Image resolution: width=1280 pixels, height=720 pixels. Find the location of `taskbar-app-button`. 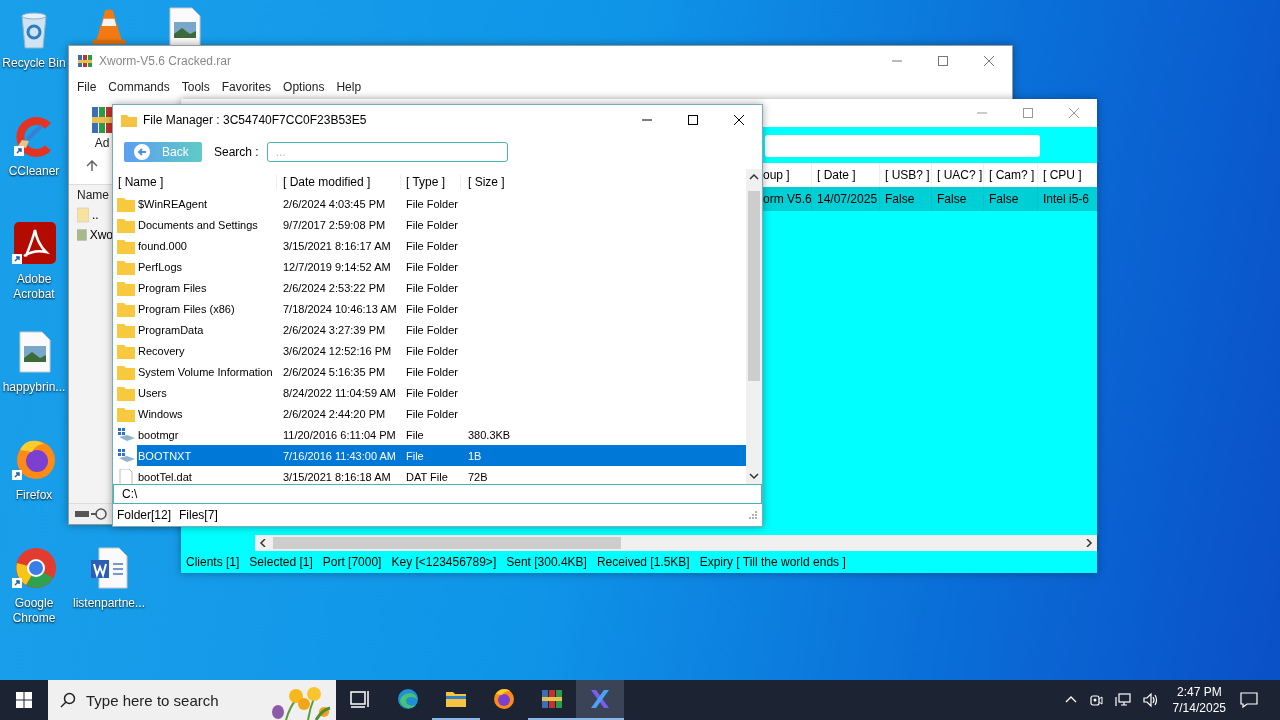

taskbar-app-button is located at coordinates (600, 700).